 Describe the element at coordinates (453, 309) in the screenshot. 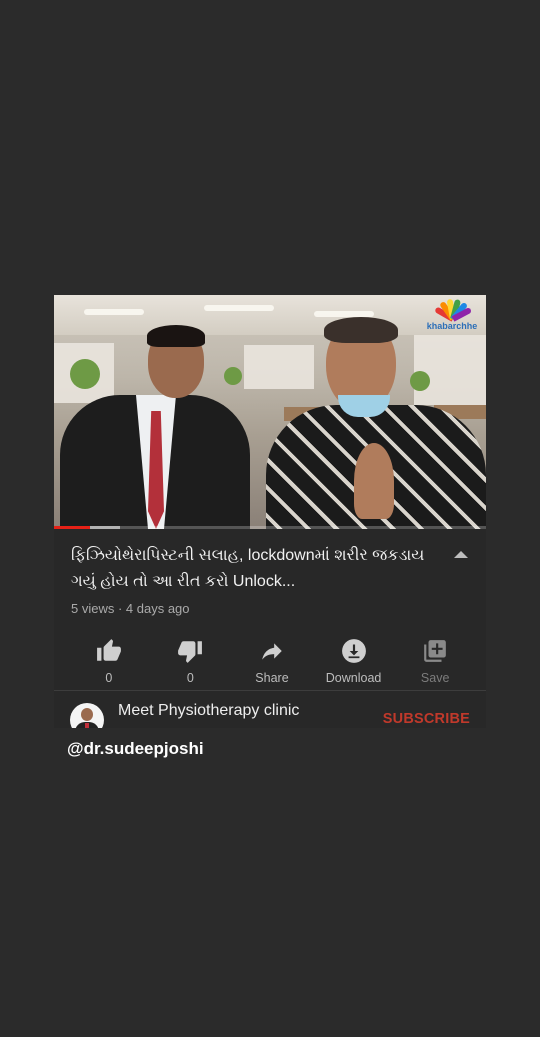

I see `watermark-fan-icon` at that location.